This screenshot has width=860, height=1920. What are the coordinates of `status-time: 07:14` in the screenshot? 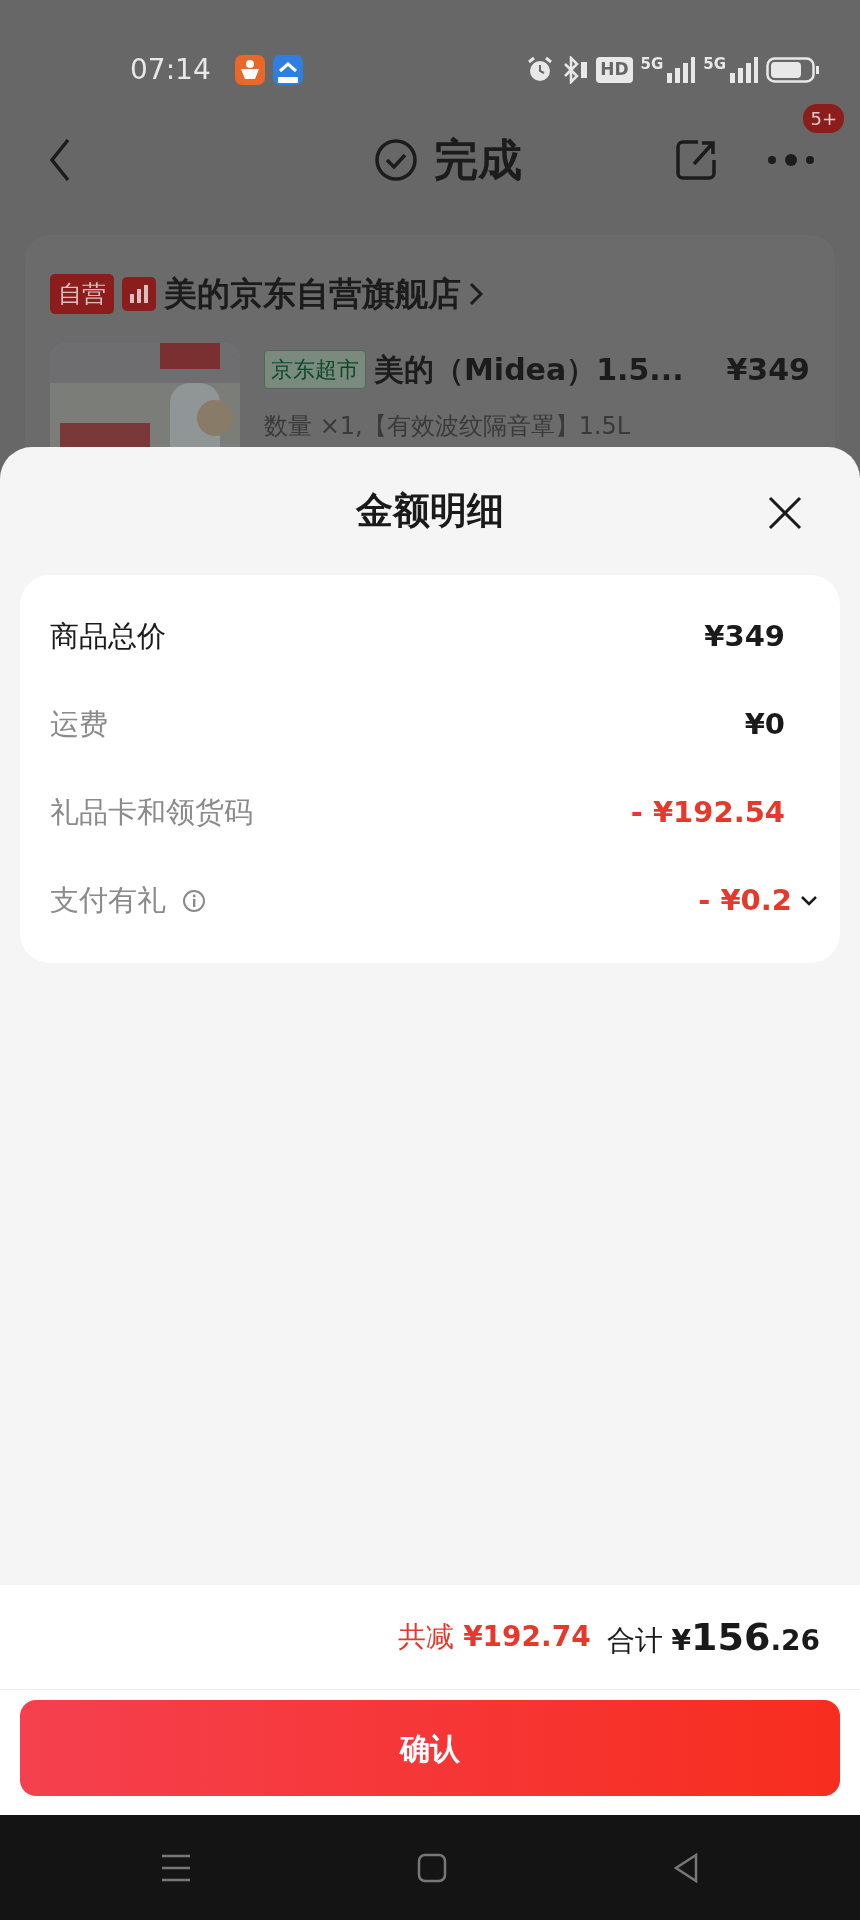 It's located at (170, 70).